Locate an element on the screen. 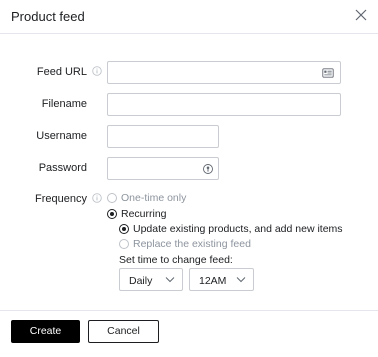 The height and width of the screenshot is (357, 378). frequency-option-one-time: One-time only is located at coordinates (146, 198).